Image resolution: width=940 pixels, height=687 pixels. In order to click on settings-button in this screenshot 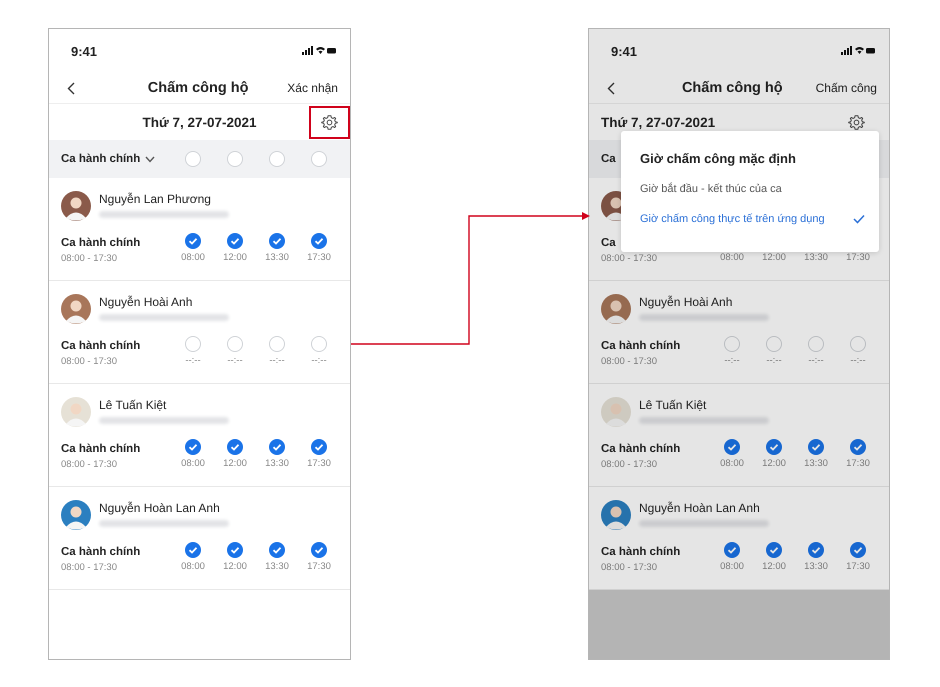, I will do `click(329, 122)`.